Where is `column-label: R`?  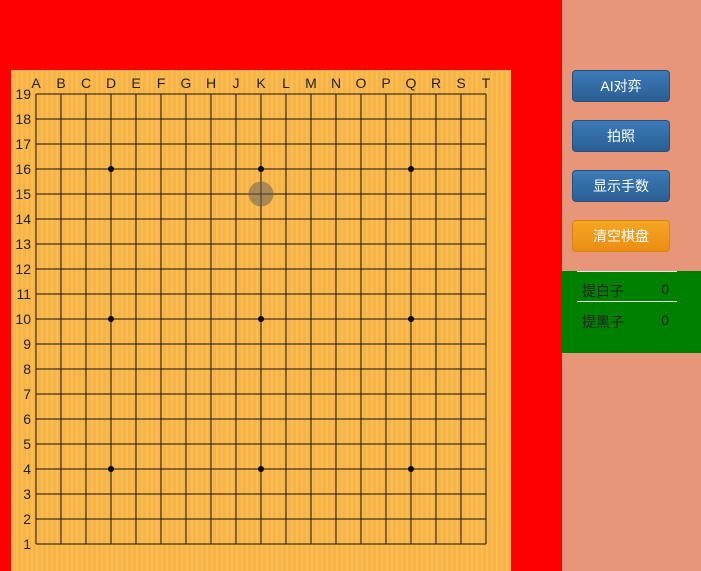 column-label: R is located at coordinates (436, 83).